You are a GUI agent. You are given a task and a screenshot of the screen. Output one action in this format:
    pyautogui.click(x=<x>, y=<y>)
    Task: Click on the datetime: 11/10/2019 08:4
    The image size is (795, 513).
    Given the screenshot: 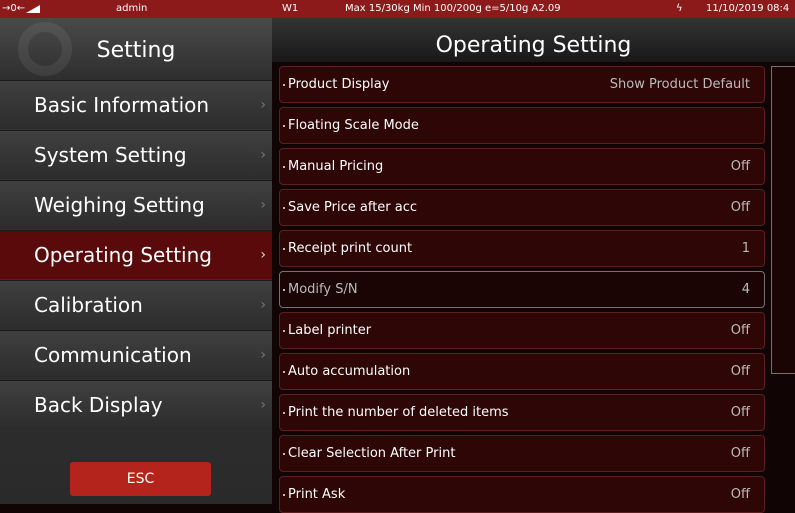 What is the action you would take?
    pyautogui.click(x=748, y=8)
    